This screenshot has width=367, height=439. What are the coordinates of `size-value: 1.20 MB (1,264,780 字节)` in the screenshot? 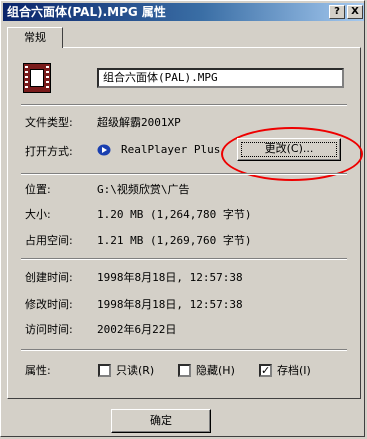 It's located at (174, 214).